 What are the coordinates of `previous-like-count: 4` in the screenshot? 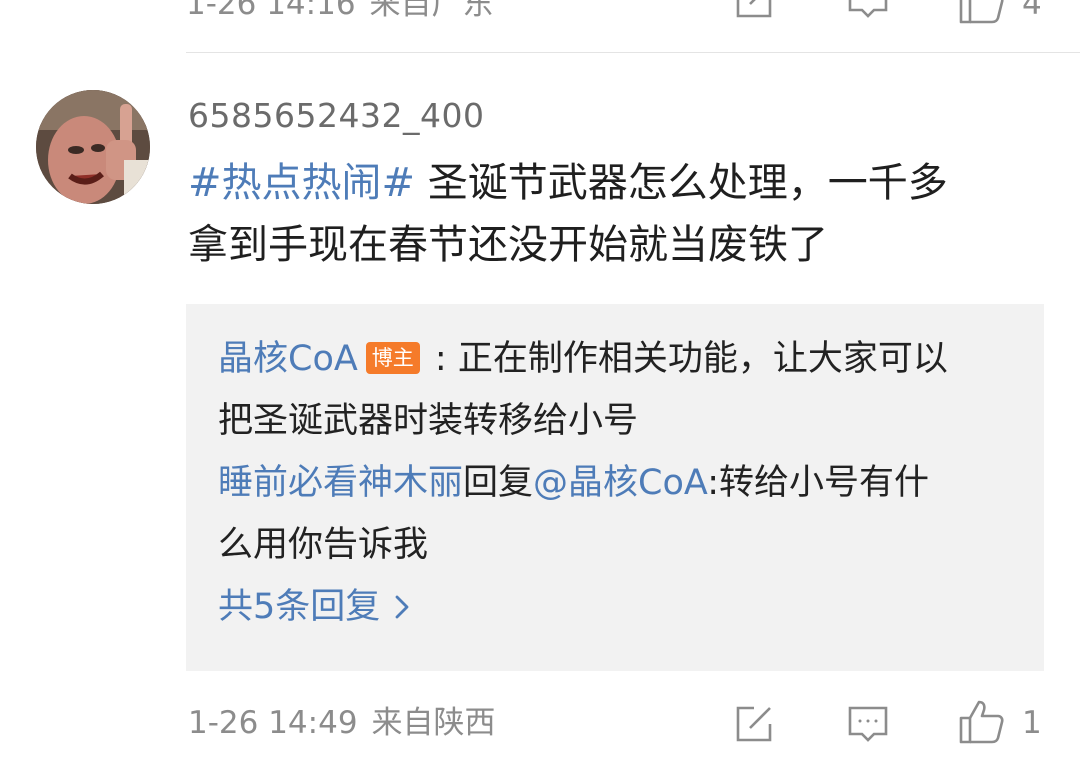 It's located at (1032, 11).